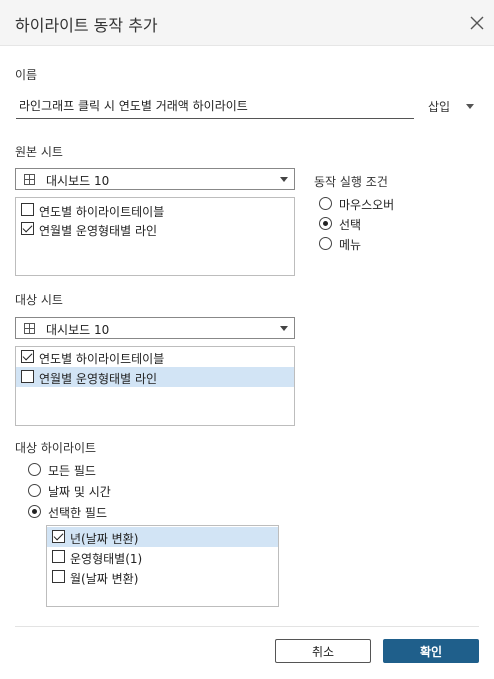  Describe the element at coordinates (477, 23) in the screenshot. I see `close-icon` at that location.